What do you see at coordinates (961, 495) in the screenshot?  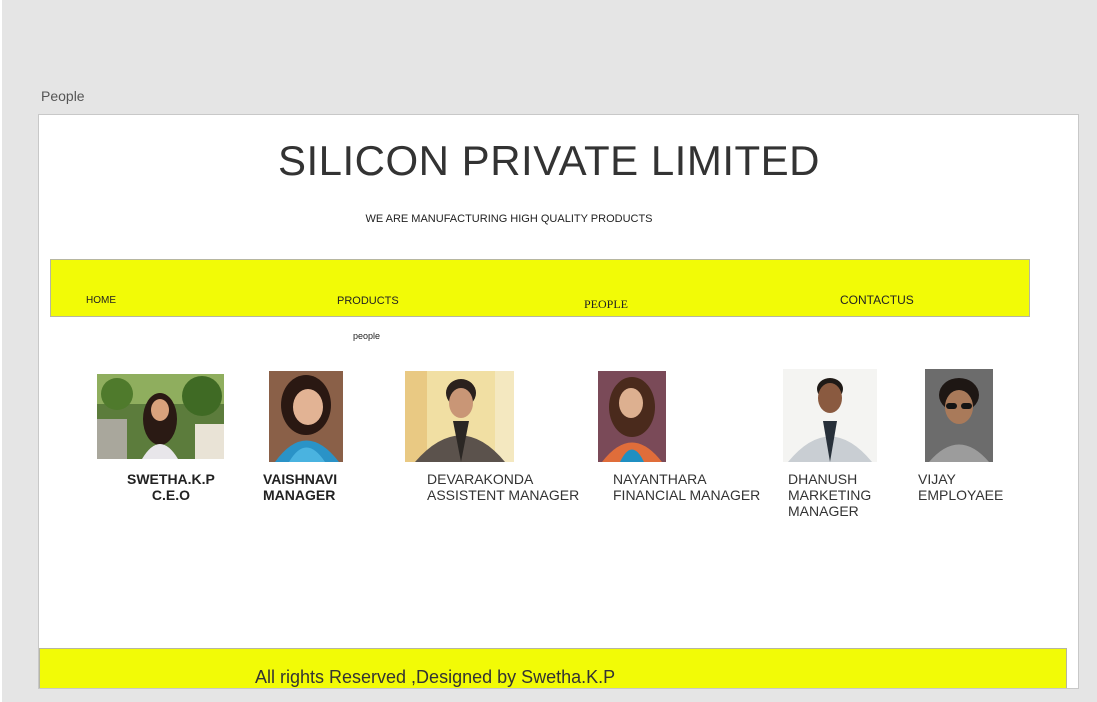 I see `person-role: EMPLOYAEE` at bounding box center [961, 495].